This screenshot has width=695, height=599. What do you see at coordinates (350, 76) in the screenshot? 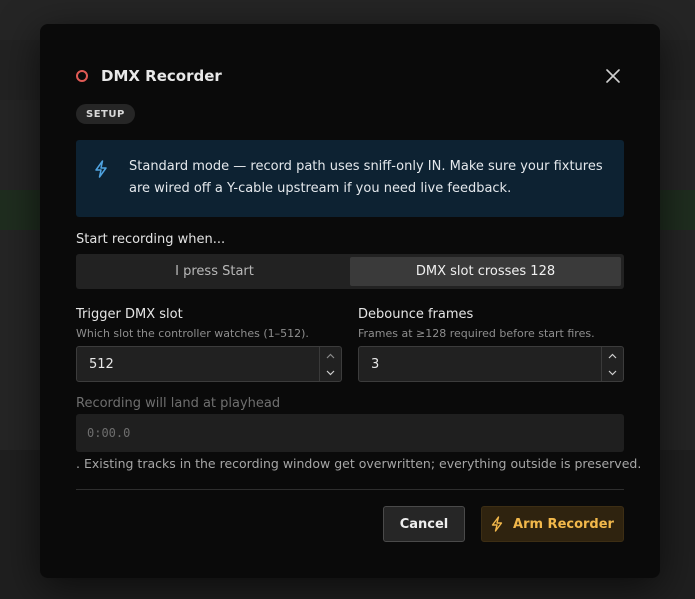
I see `dialog-header: DMX Recorder` at bounding box center [350, 76].